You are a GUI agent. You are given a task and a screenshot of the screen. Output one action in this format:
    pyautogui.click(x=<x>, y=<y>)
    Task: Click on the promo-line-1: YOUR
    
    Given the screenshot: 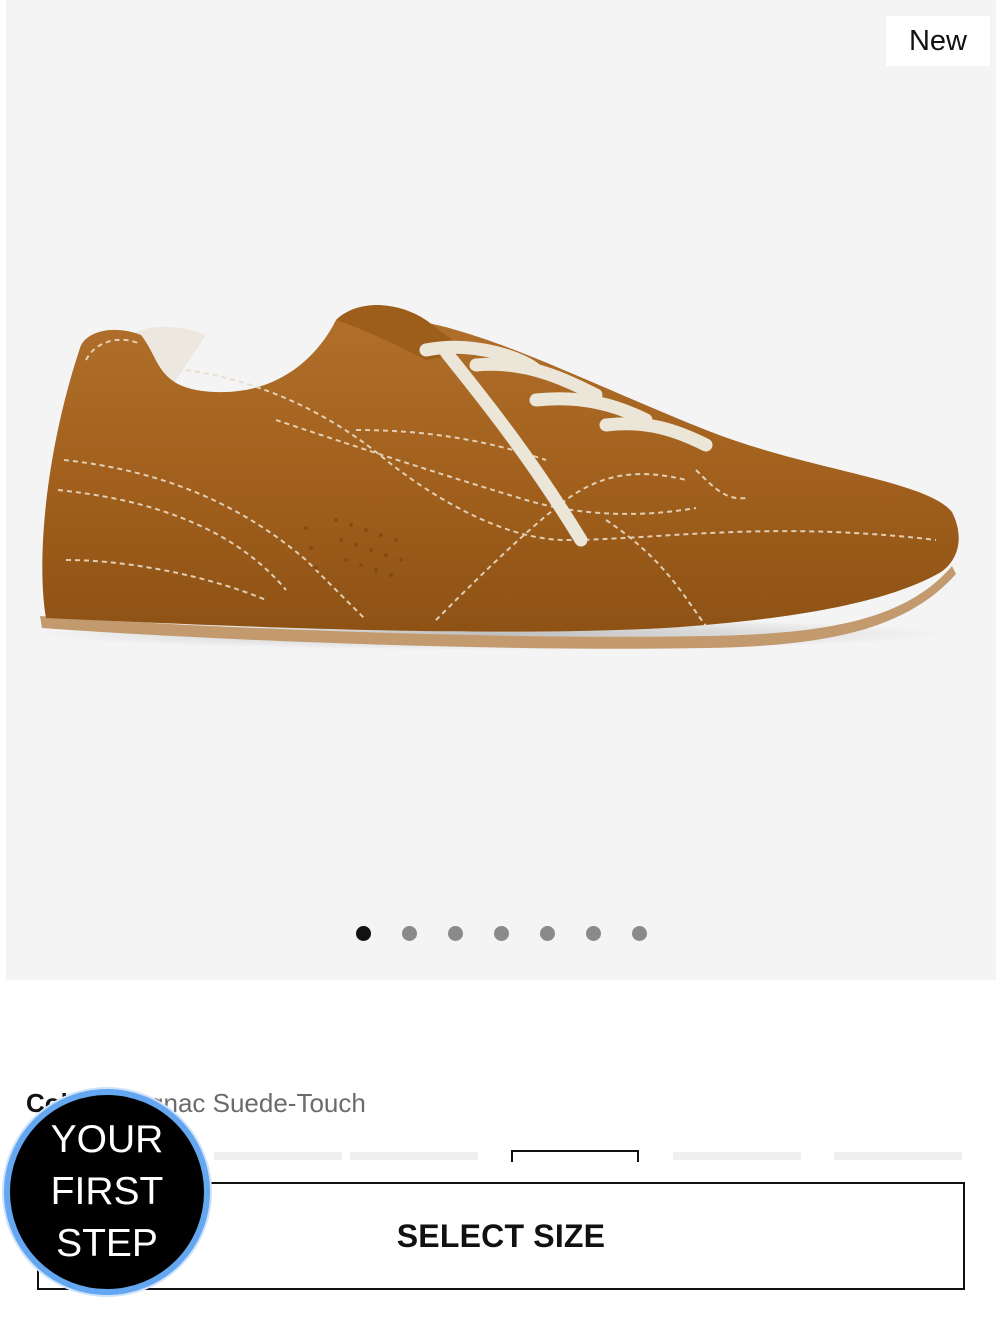 What is the action you would take?
    pyautogui.click(x=107, y=1139)
    